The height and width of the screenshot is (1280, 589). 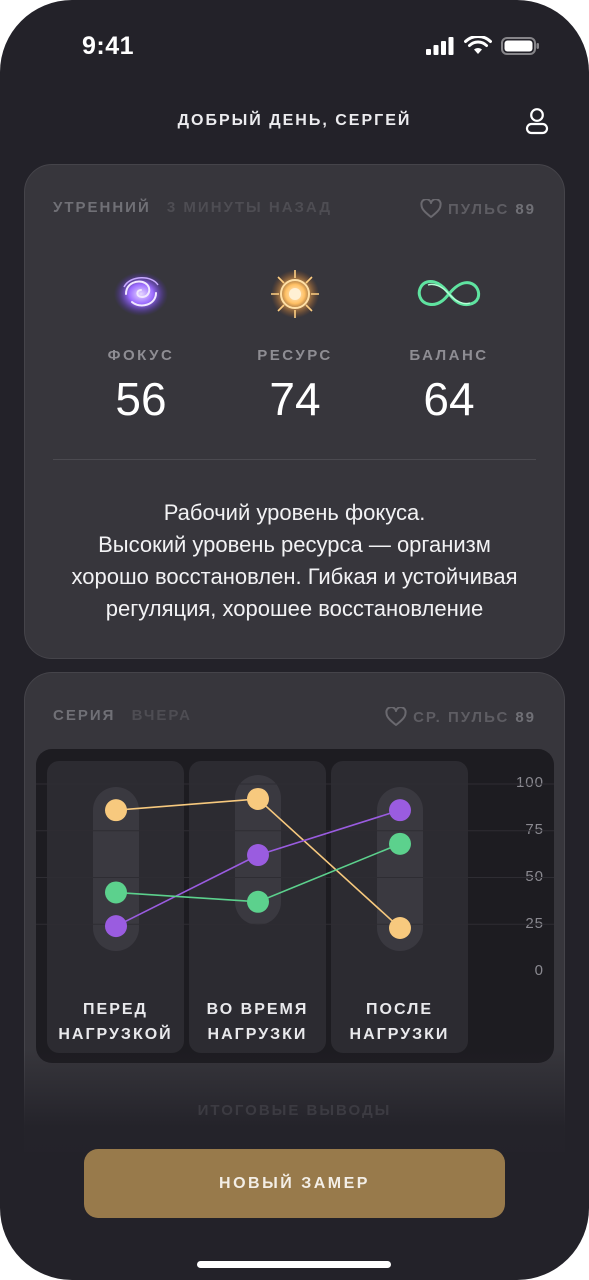 What do you see at coordinates (141, 399) in the screenshot?
I see `metric-focus-value: 56` at bounding box center [141, 399].